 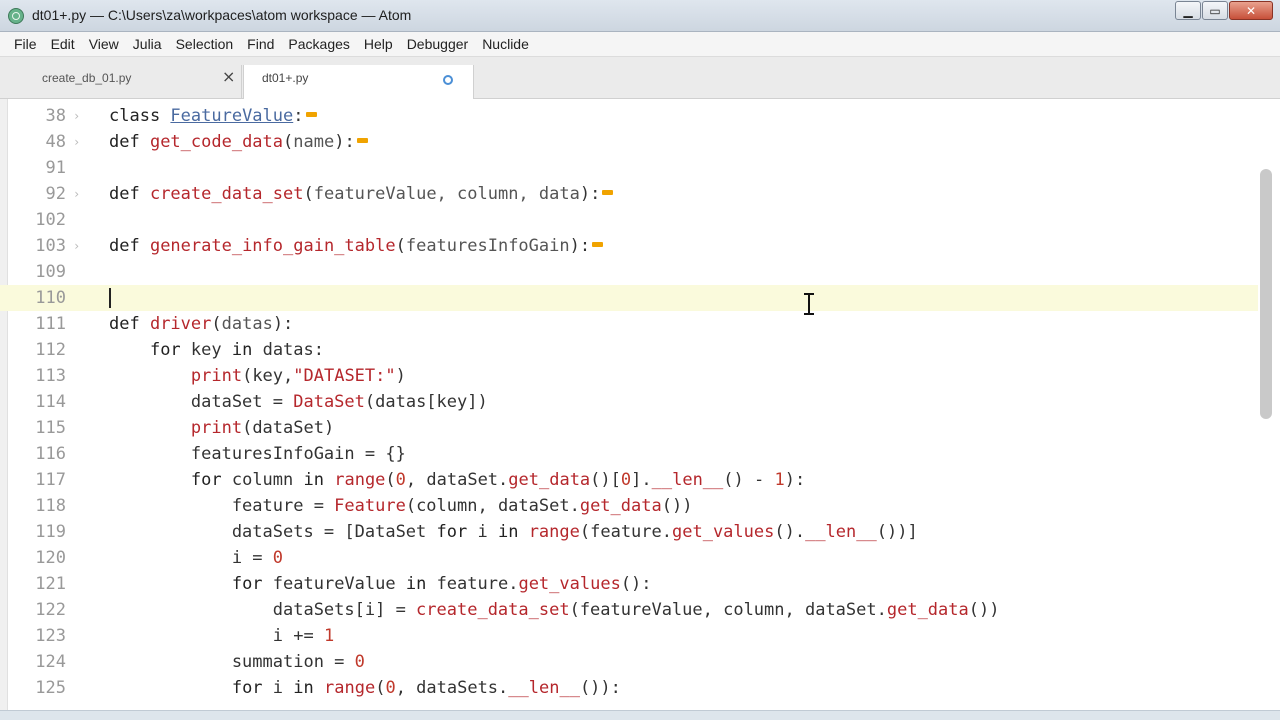 I want to click on code-line: 116 featuresInfoGain = {}, so click(x=629, y=454).